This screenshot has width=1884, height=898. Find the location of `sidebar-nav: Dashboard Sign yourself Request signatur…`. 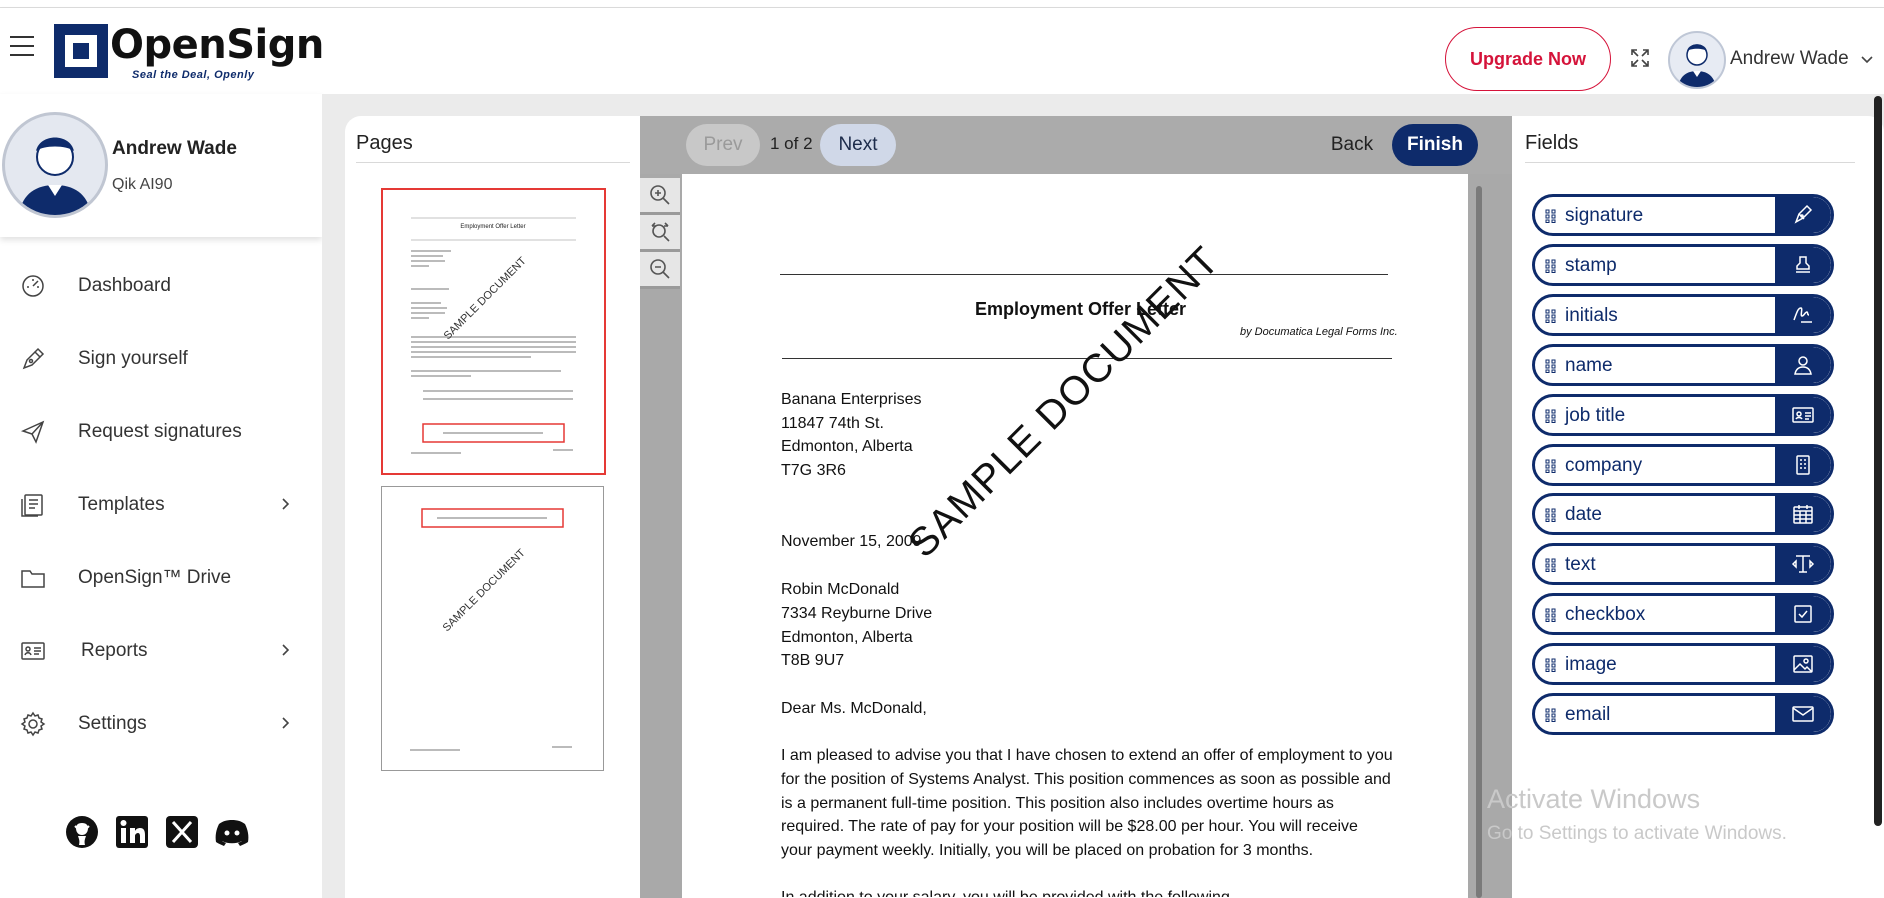

sidebar-nav: Dashboard Sign yourself Request signatur… is located at coordinates (161, 504).